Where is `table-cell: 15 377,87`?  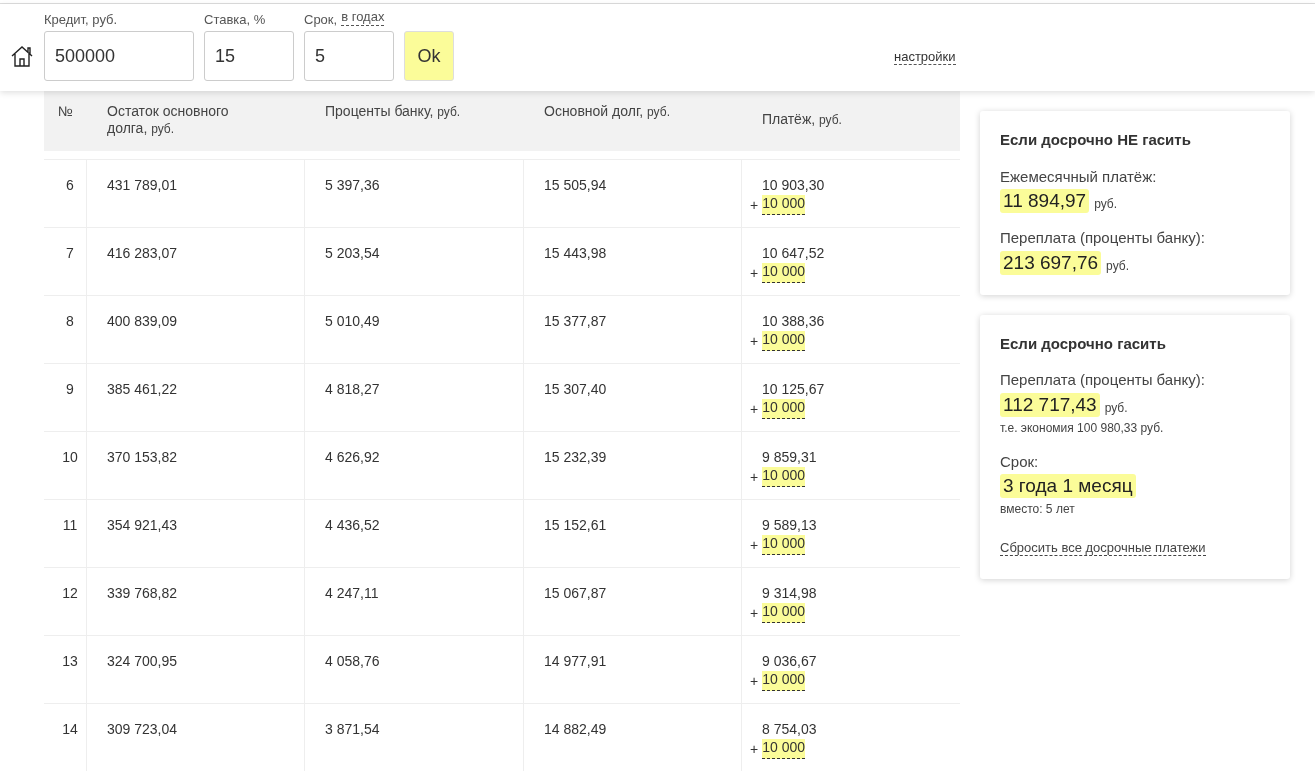 table-cell: 15 377,87 is located at coordinates (575, 321).